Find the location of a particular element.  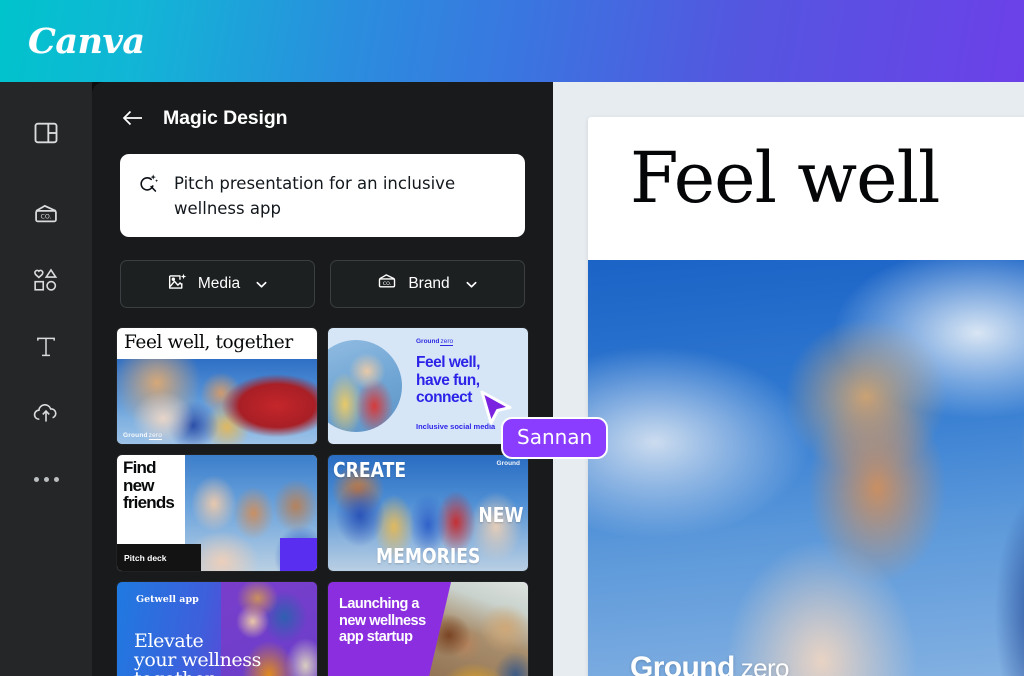

template-title: Elevate your wellness together is located at coordinates (197, 654).